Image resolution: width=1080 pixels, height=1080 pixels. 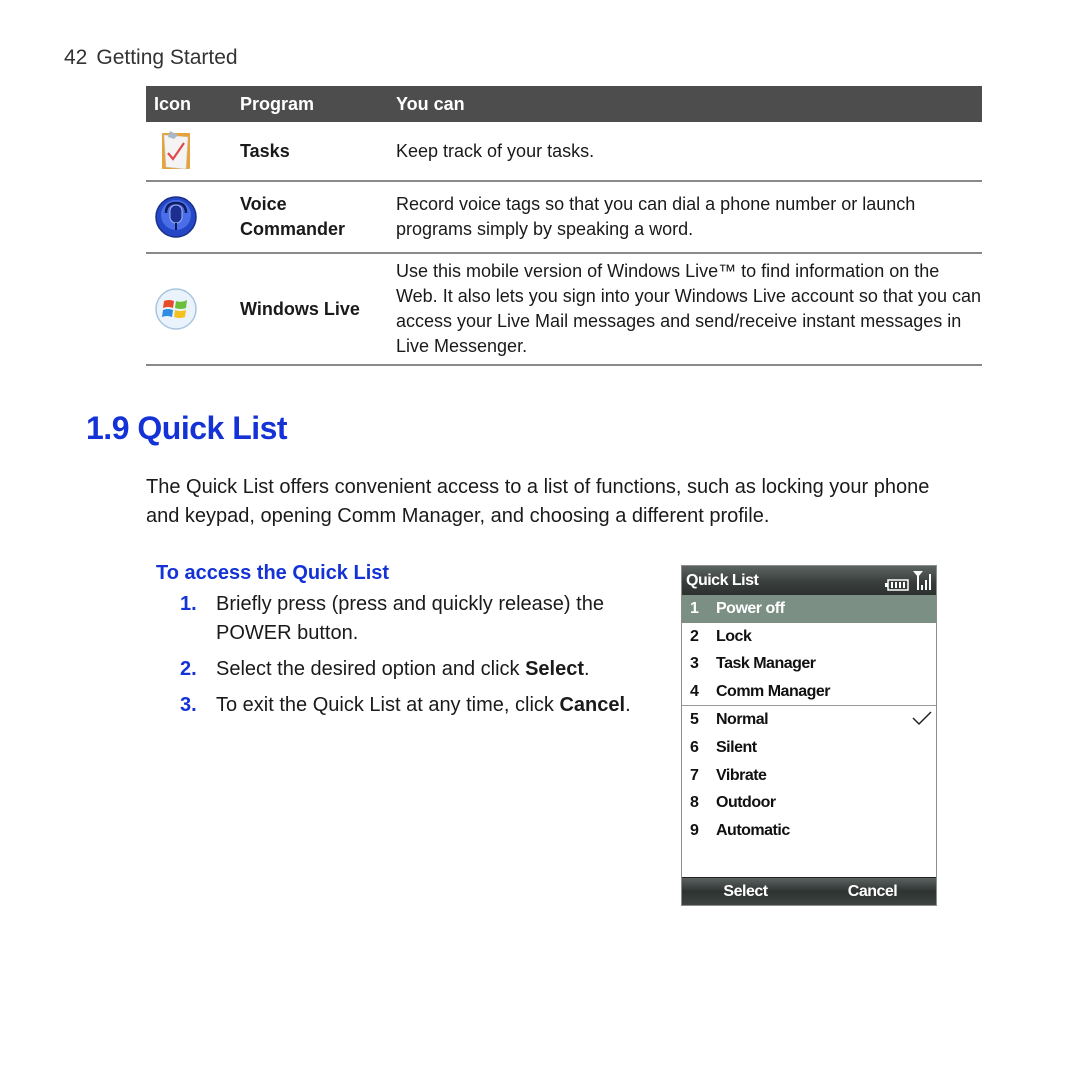 What do you see at coordinates (750, 608) in the screenshot?
I see `item-label: Power off` at bounding box center [750, 608].